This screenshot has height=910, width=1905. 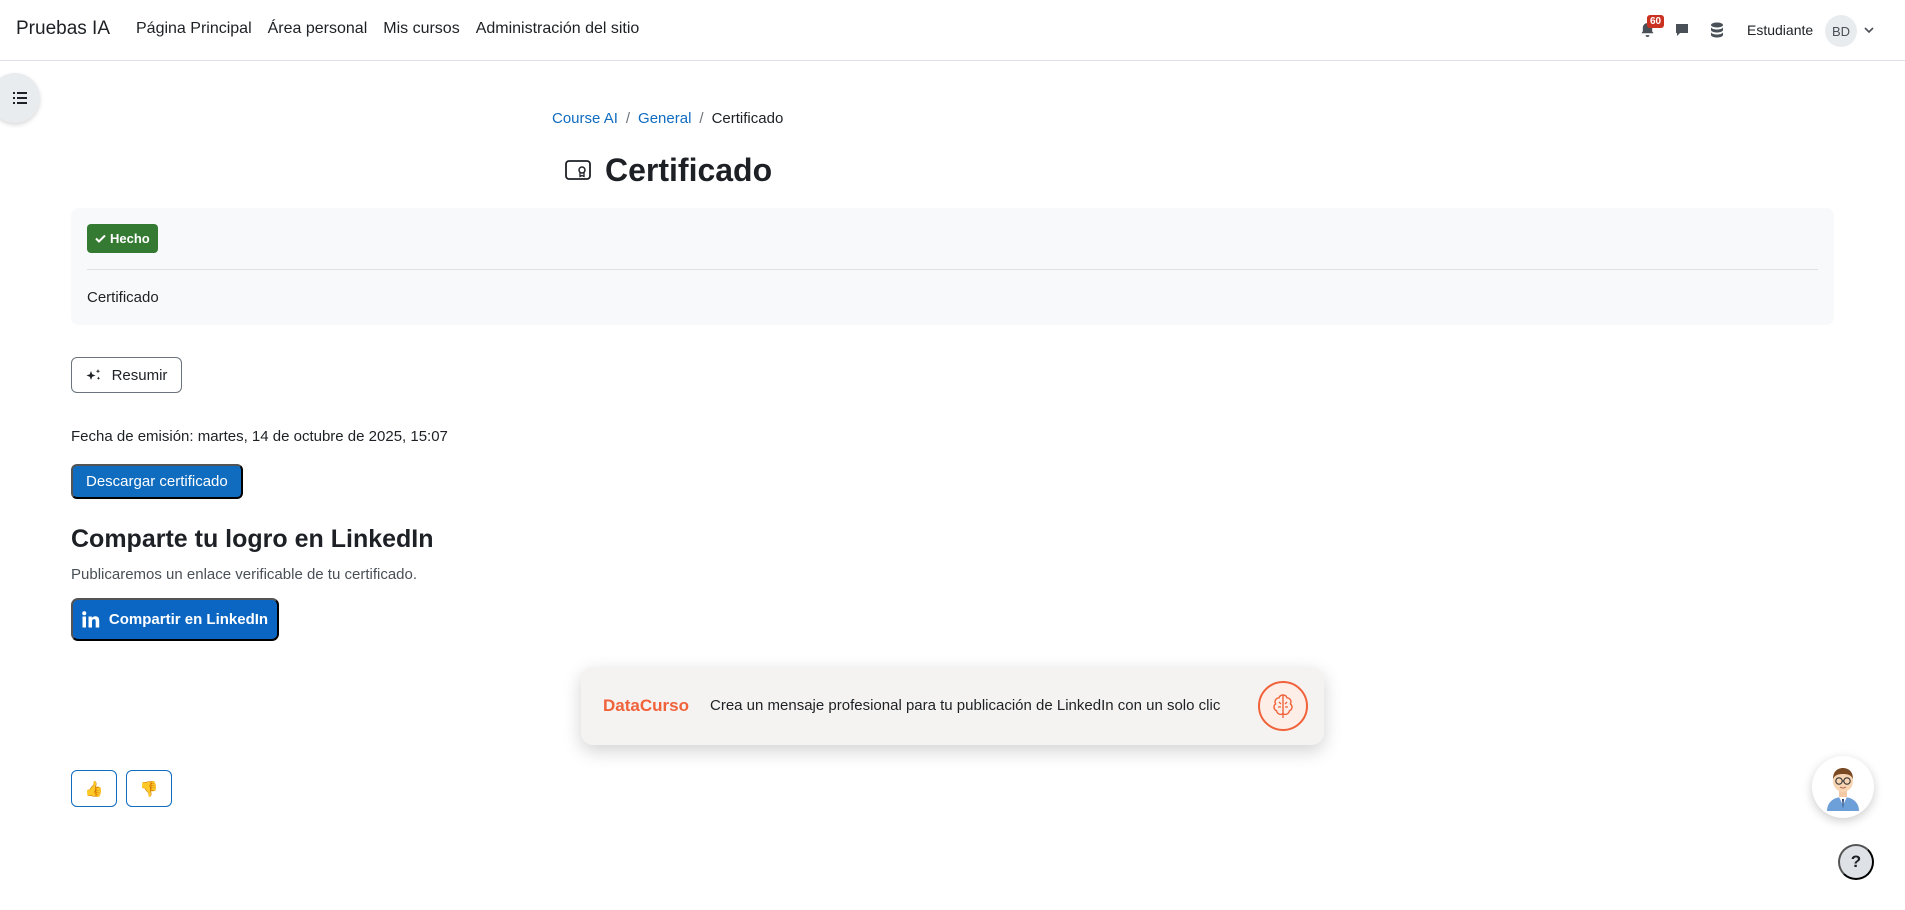 What do you see at coordinates (1780, 30) in the screenshot?
I see `role-label: Estudiante` at bounding box center [1780, 30].